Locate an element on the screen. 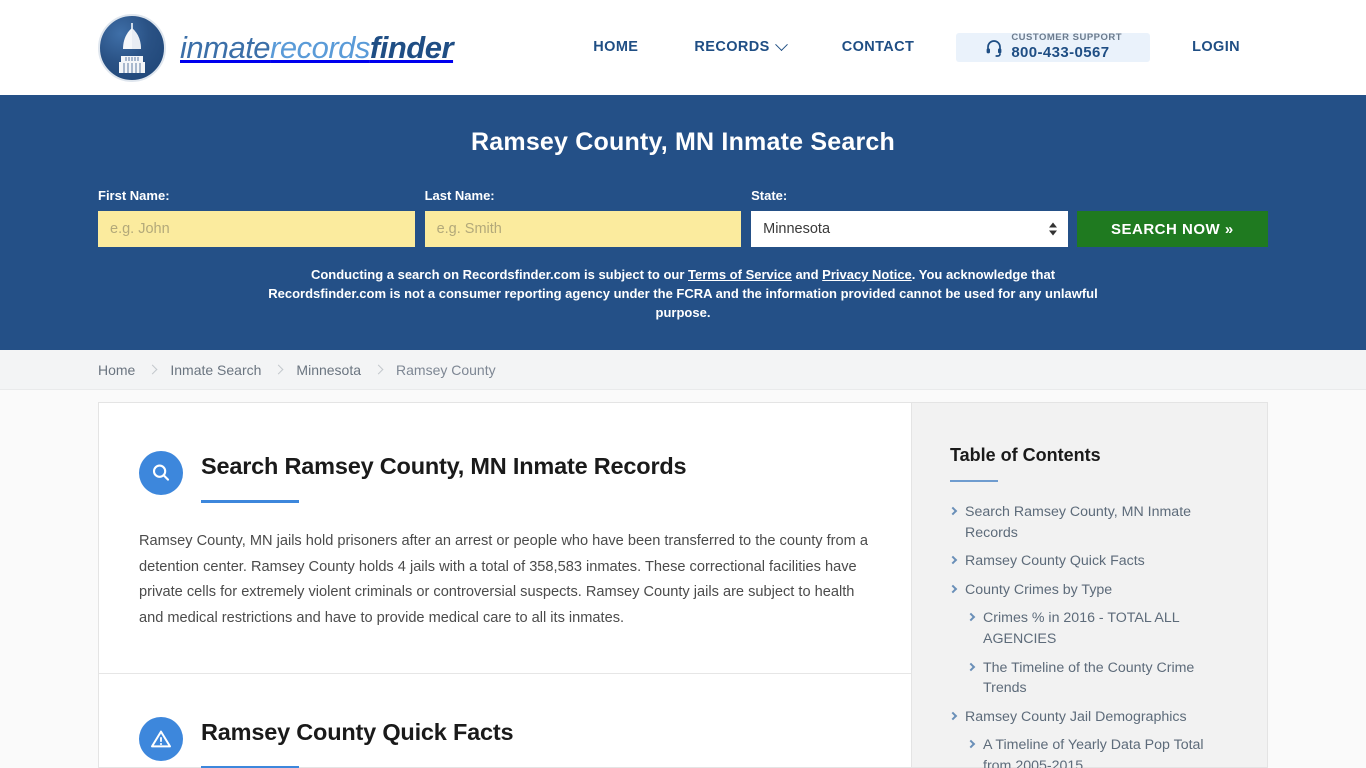 This screenshot has height=768, width=1366. brand-wordmark: inmaterecordsfinder is located at coordinates (317, 47).